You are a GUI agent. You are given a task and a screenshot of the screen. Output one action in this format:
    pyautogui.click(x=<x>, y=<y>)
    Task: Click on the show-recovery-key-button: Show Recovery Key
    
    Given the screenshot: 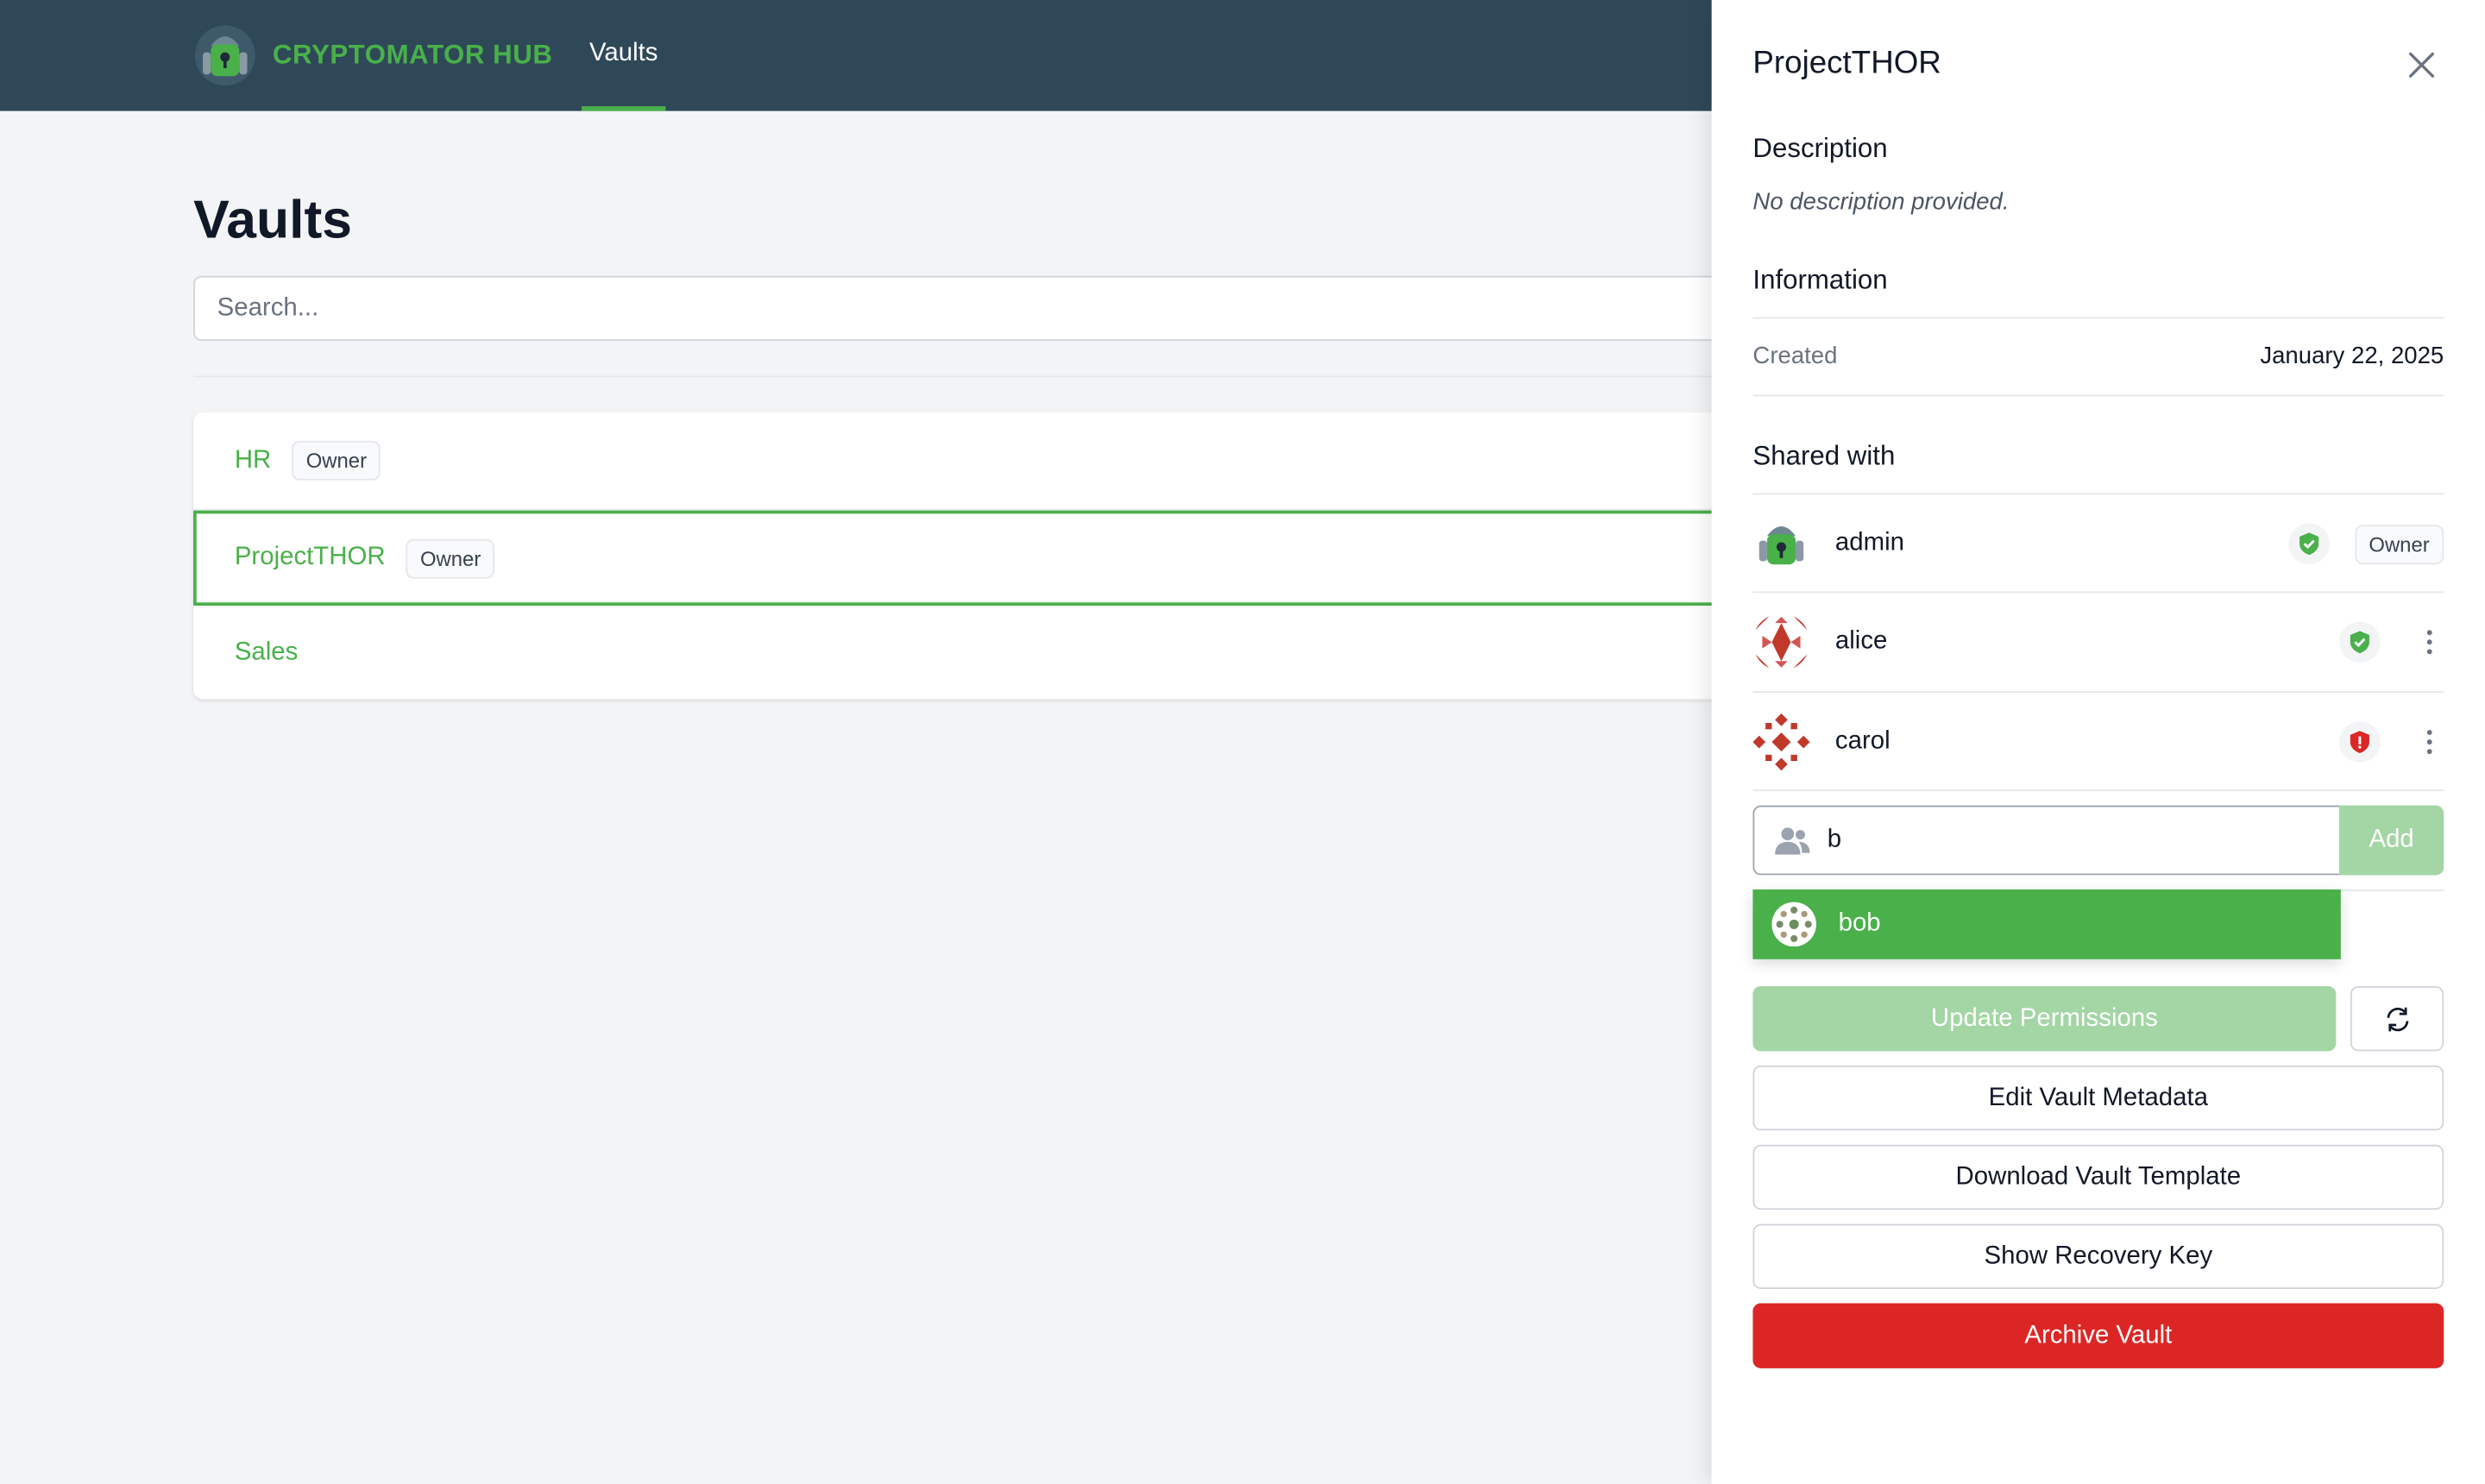 What is the action you would take?
    pyautogui.click(x=2098, y=1256)
    